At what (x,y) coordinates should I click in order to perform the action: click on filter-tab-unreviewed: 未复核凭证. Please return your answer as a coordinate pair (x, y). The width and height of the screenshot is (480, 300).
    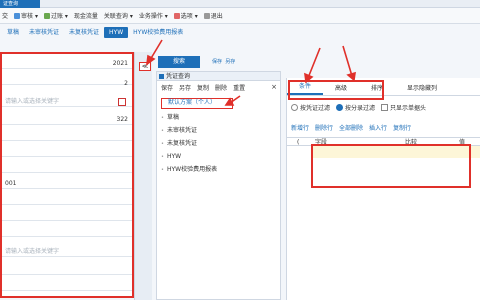
    Looking at the image, I should click on (84, 32).